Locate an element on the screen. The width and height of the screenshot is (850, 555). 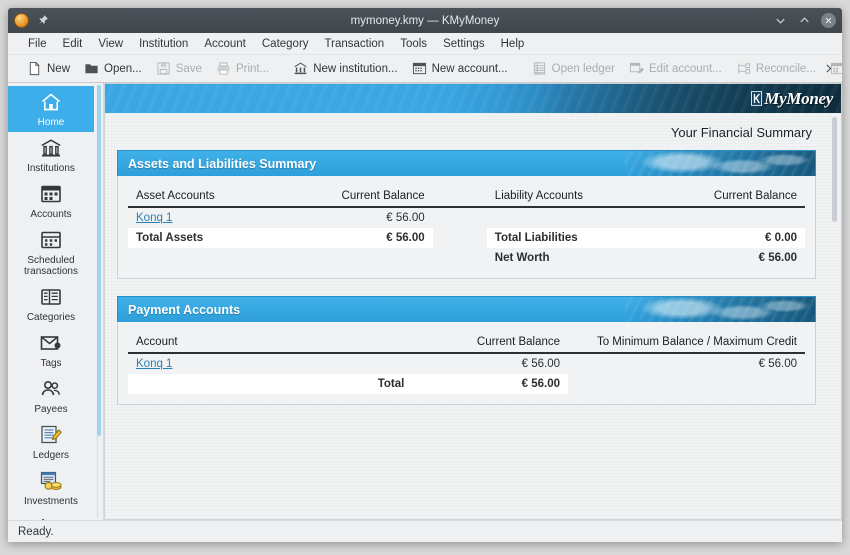
toolbar-new-label: New is located at coordinates (59, 68).